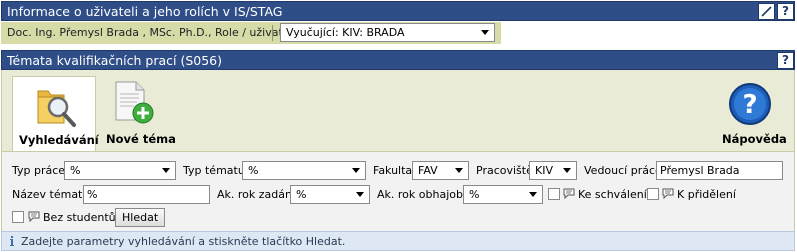 The height and width of the screenshot is (252, 797). Describe the element at coordinates (79, 217) in the screenshot. I see `bez-studentu-label: Bez studentů` at that location.